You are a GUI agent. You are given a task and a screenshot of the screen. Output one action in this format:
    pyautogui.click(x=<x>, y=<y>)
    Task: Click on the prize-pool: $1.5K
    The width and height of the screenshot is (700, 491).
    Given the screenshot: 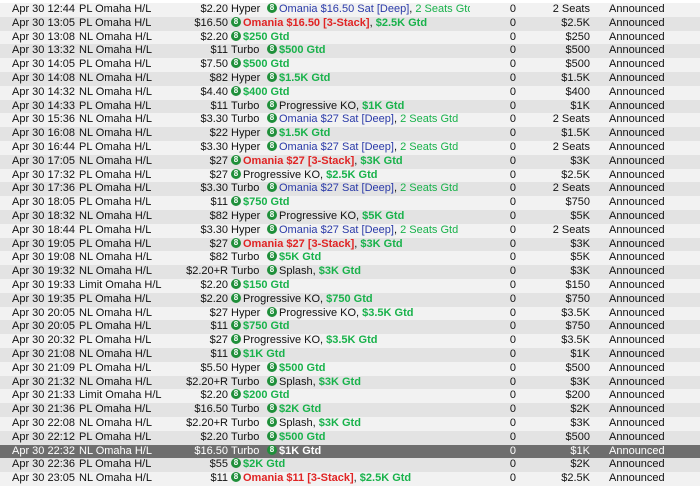 What is the action you would take?
    pyautogui.click(x=575, y=133)
    